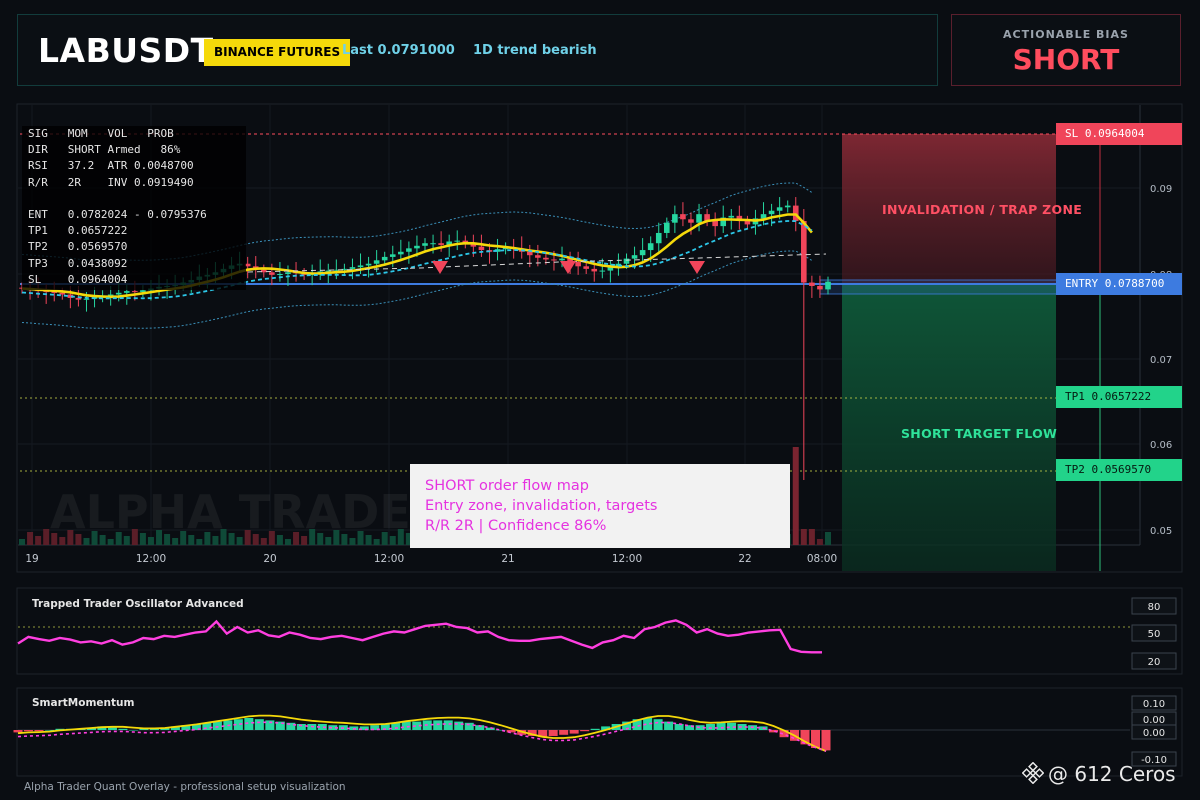 The height and width of the screenshot is (800, 1200). I want to click on time-tick: 19, so click(31, 559).